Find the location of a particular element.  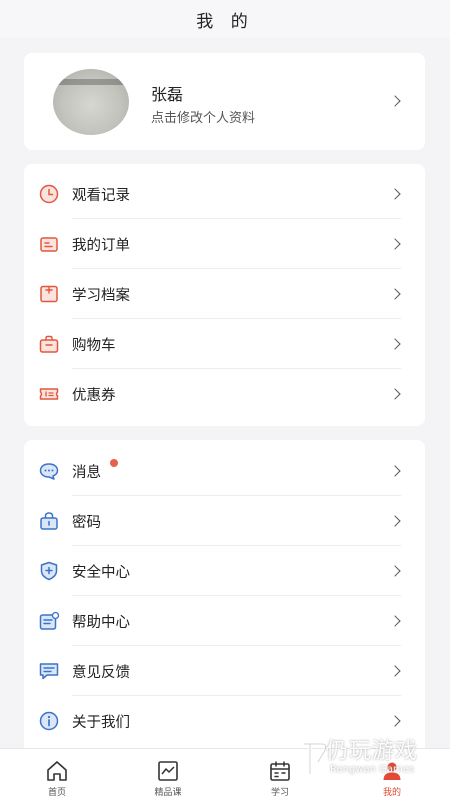

tab-featured-courses: 精品课 is located at coordinates (168, 774).